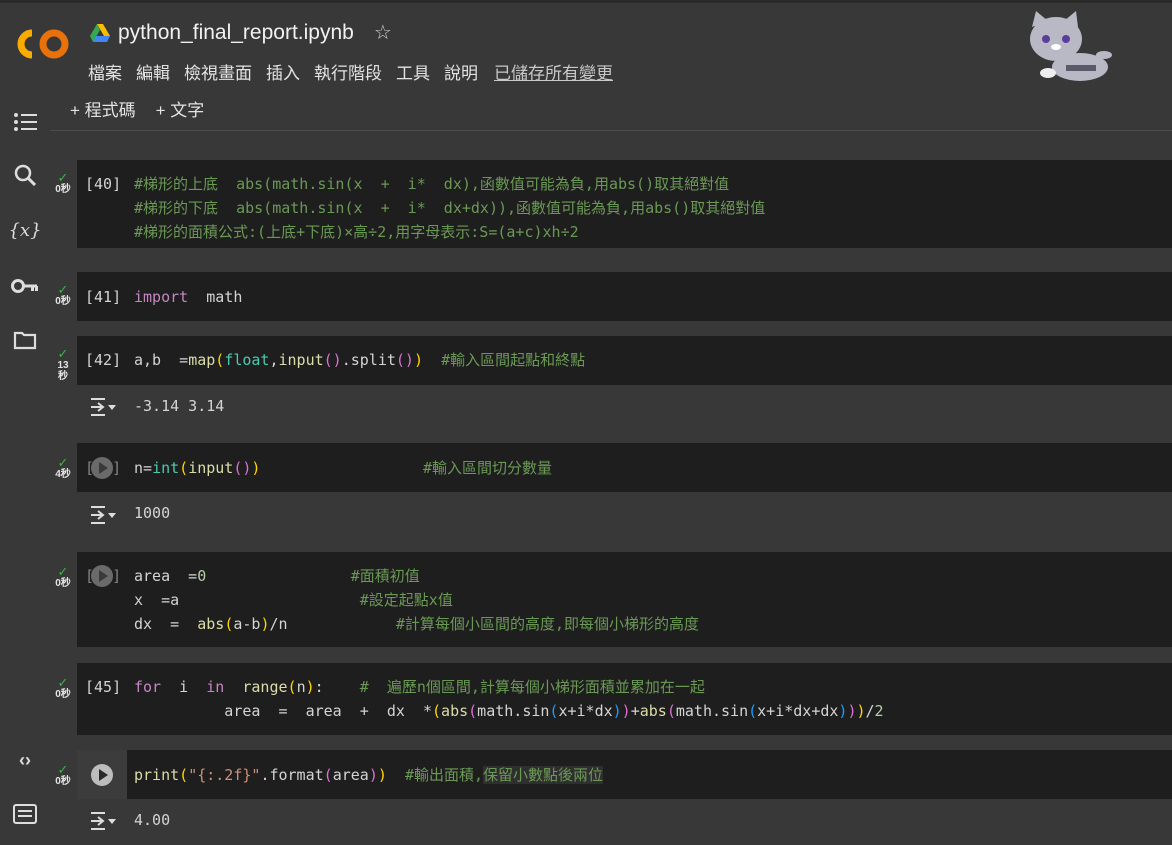 The width and height of the screenshot is (1172, 845). Describe the element at coordinates (152, 513) in the screenshot. I see `output-text: 1000` at that location.